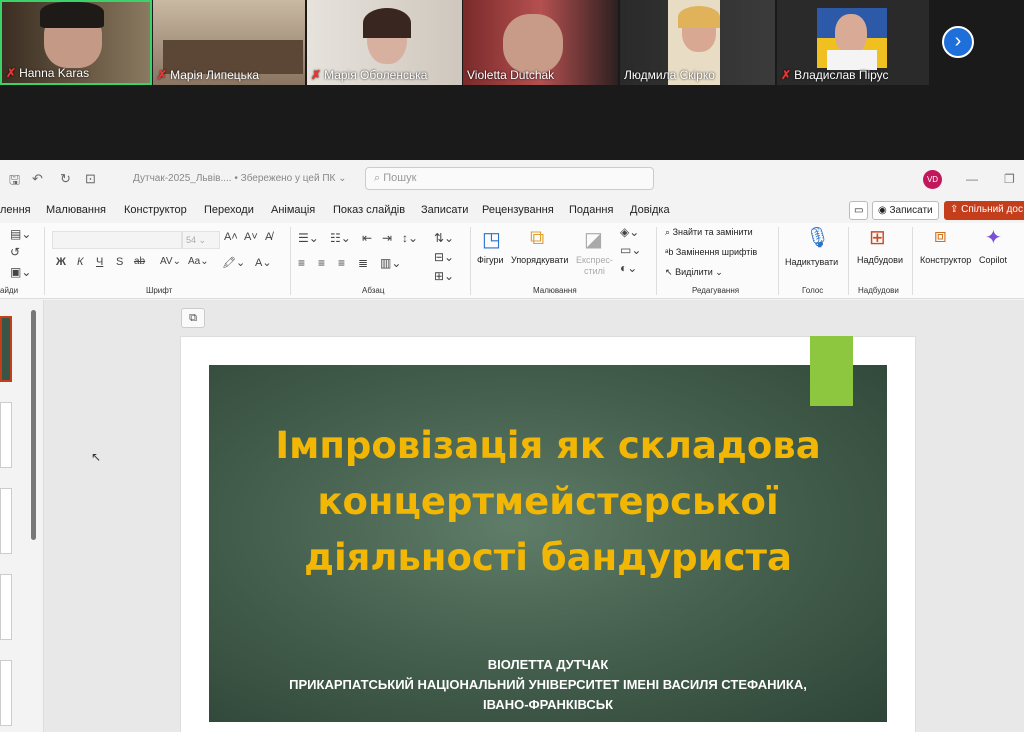 This screenshot has height=732, width=1024. Describe the element at coordinates (80, 262) in the screenshot. I see `italic-icon: К` at that location.